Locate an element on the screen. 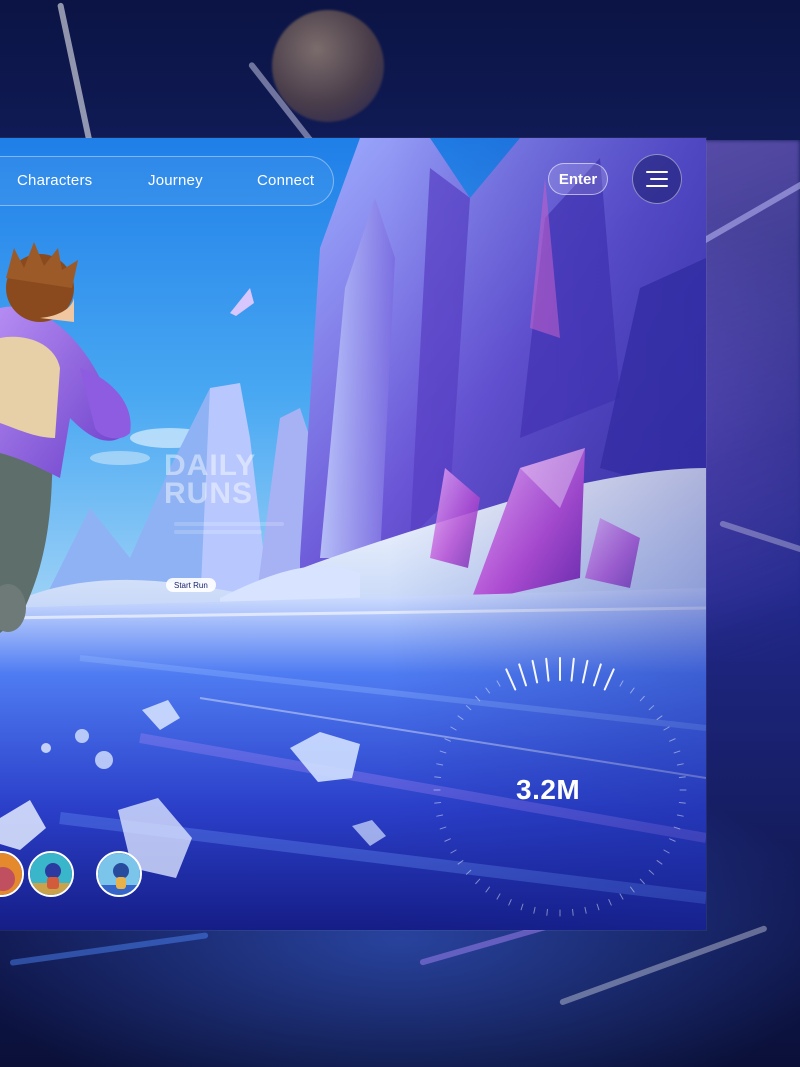  menu-button is located at coordinates (657, 179).